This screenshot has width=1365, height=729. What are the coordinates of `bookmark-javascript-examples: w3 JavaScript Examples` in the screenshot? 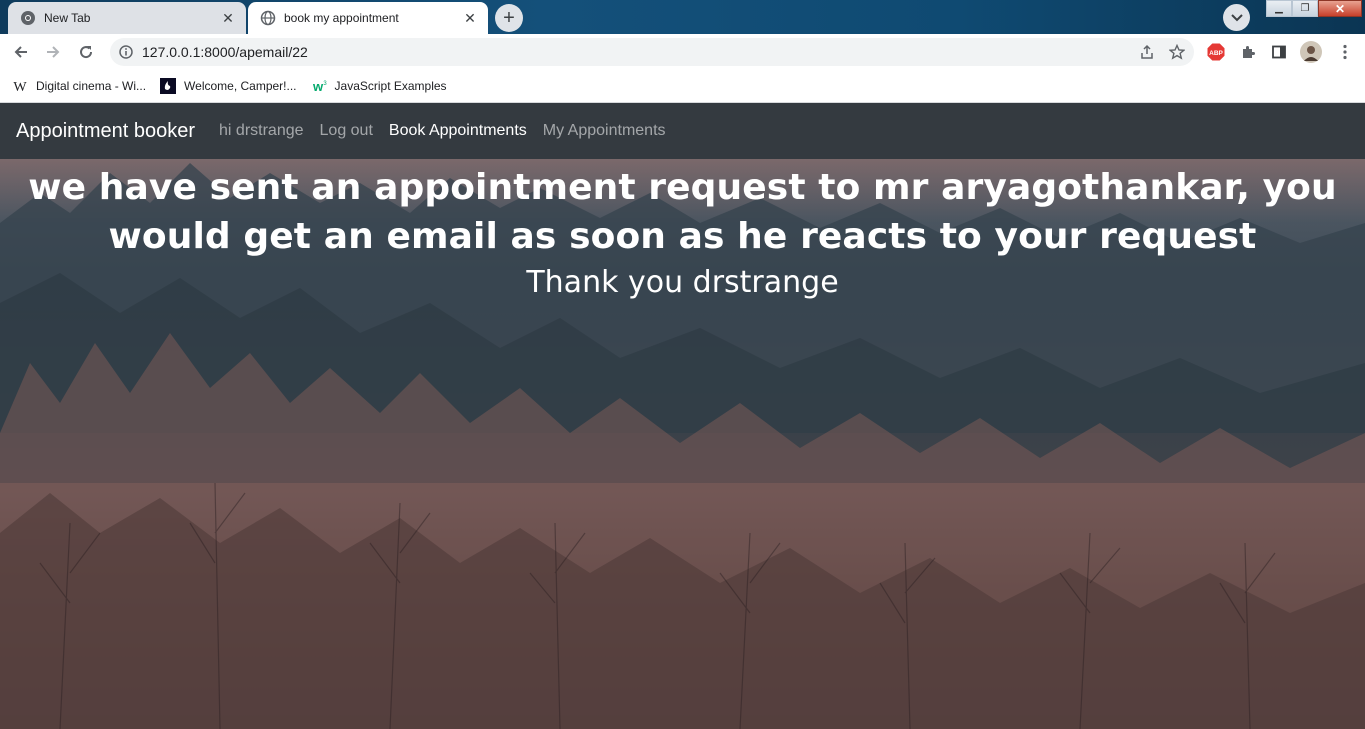 It's located at (379, 86).